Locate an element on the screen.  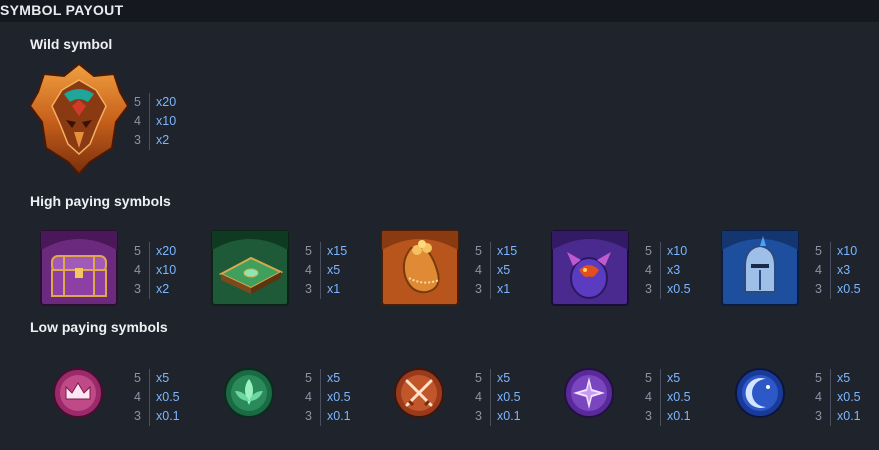
wild-section-title: Wild symbol is located at coordinates (71, 44).